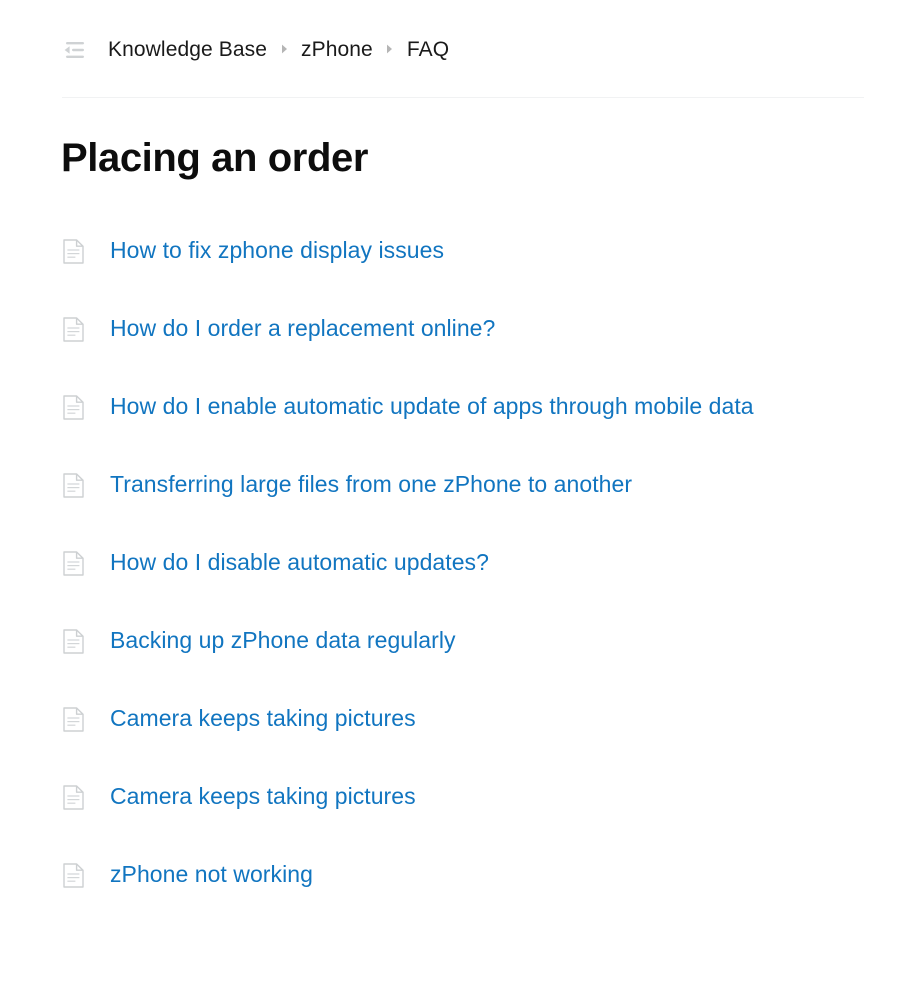 Image resolution: width=914 pixels, height=983 pixels. What do you see at coordinates (299, 563) in the screenshot?
I see `article-link: How do I disable automatic updates?` at bounding box center [299, 563].